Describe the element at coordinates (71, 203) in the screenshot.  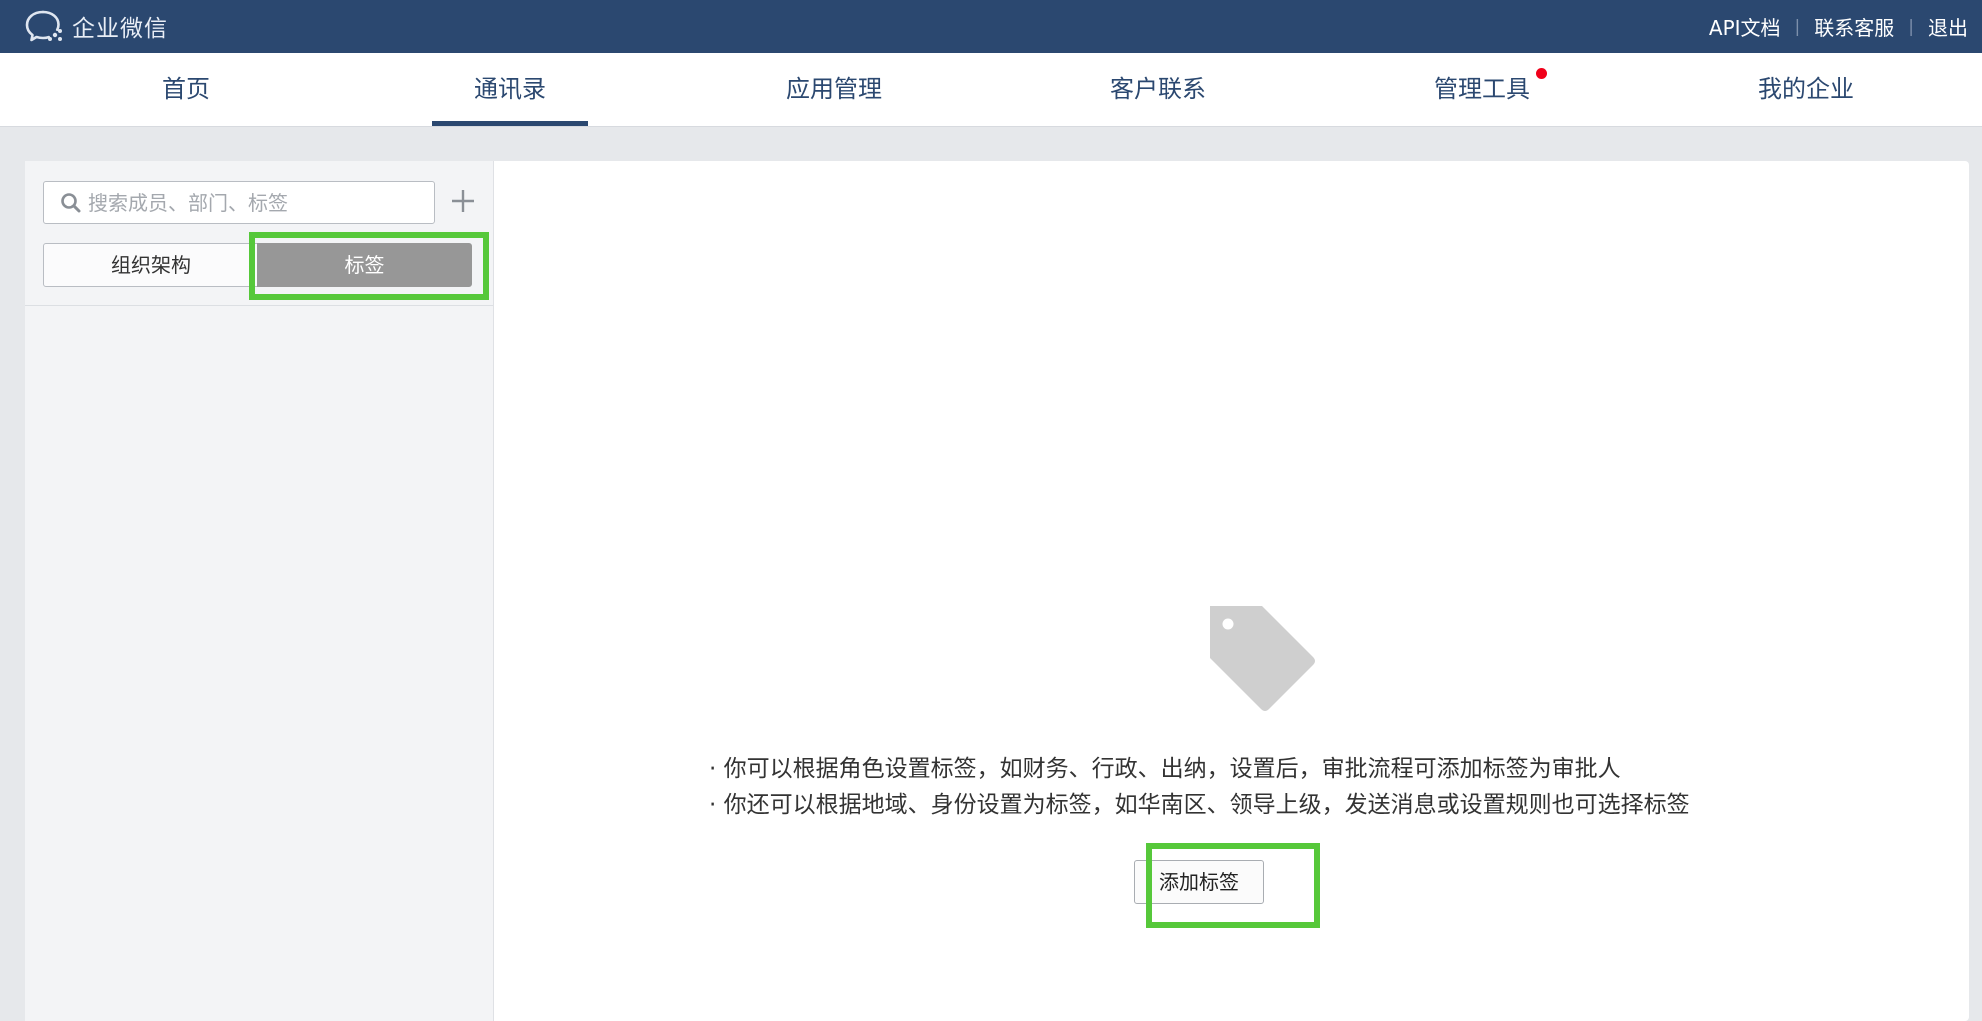
I see `search-icon` at that location.